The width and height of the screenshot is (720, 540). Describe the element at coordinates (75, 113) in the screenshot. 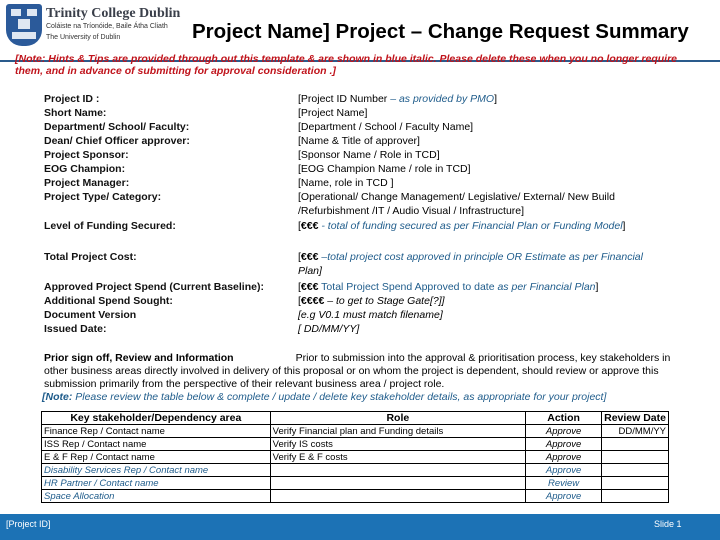

I see `label-short-name: Short Name:` at that location.